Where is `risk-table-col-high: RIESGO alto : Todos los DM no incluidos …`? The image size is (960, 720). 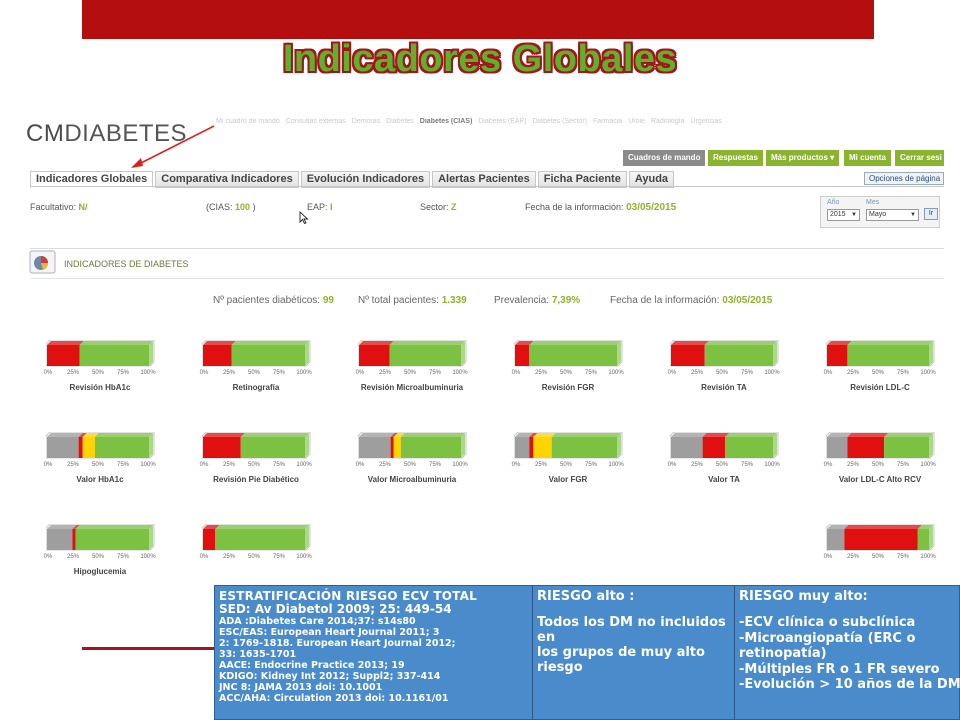
risk-table-col-high: RIESGO alto : Todos los DM no incluidos … is located at coordinates (634, 653).